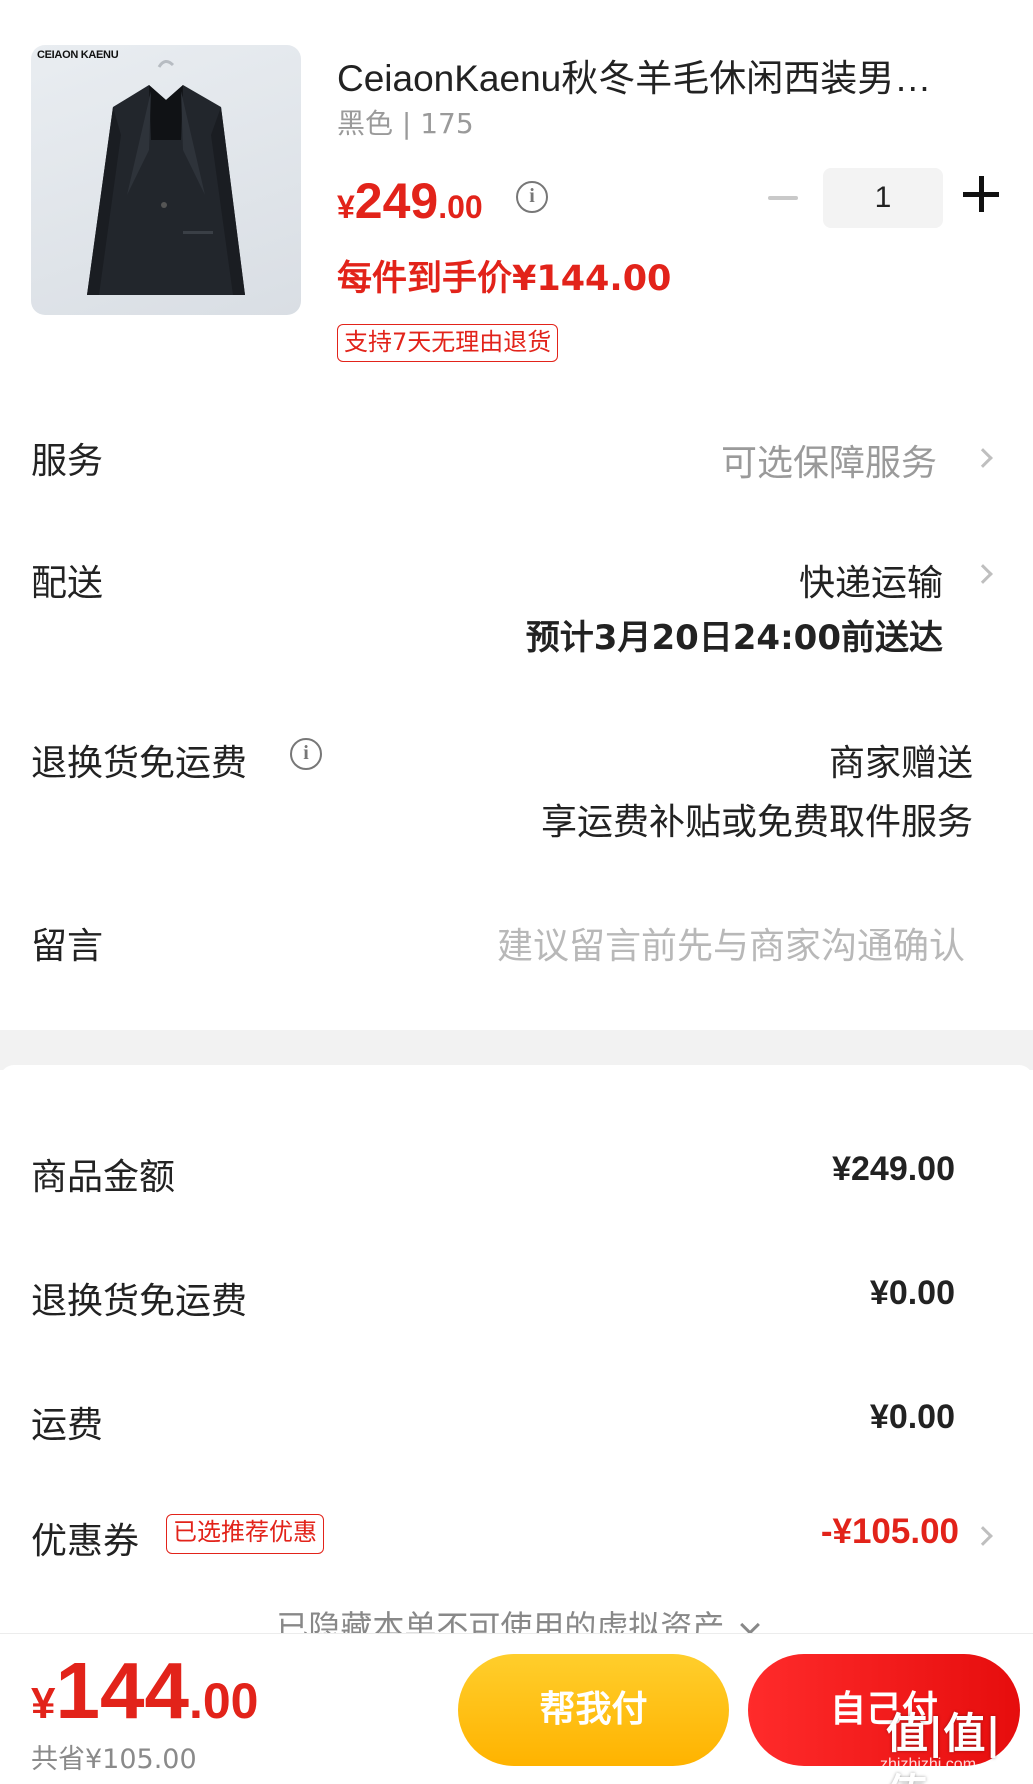 Image resolution: width=1033 pixels, height=1784 pixels. I want to click on quantity-input: 1, so click(883, 198).